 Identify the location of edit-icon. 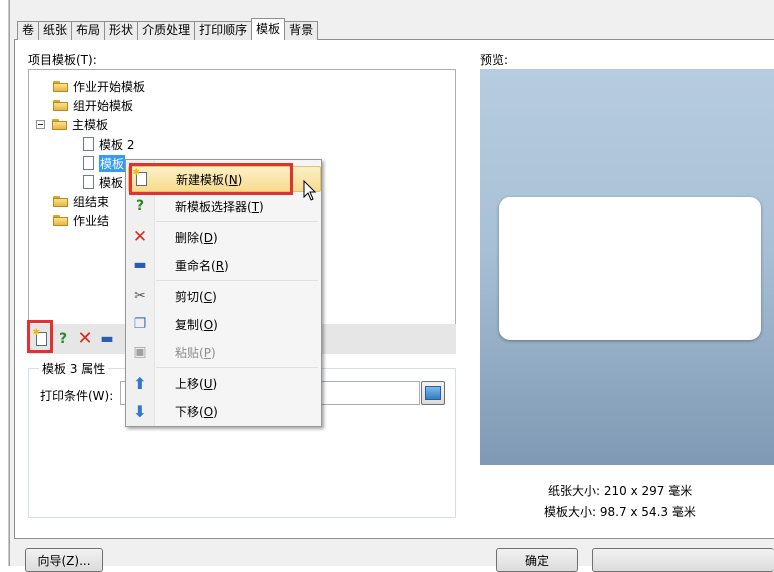
(433, 393).